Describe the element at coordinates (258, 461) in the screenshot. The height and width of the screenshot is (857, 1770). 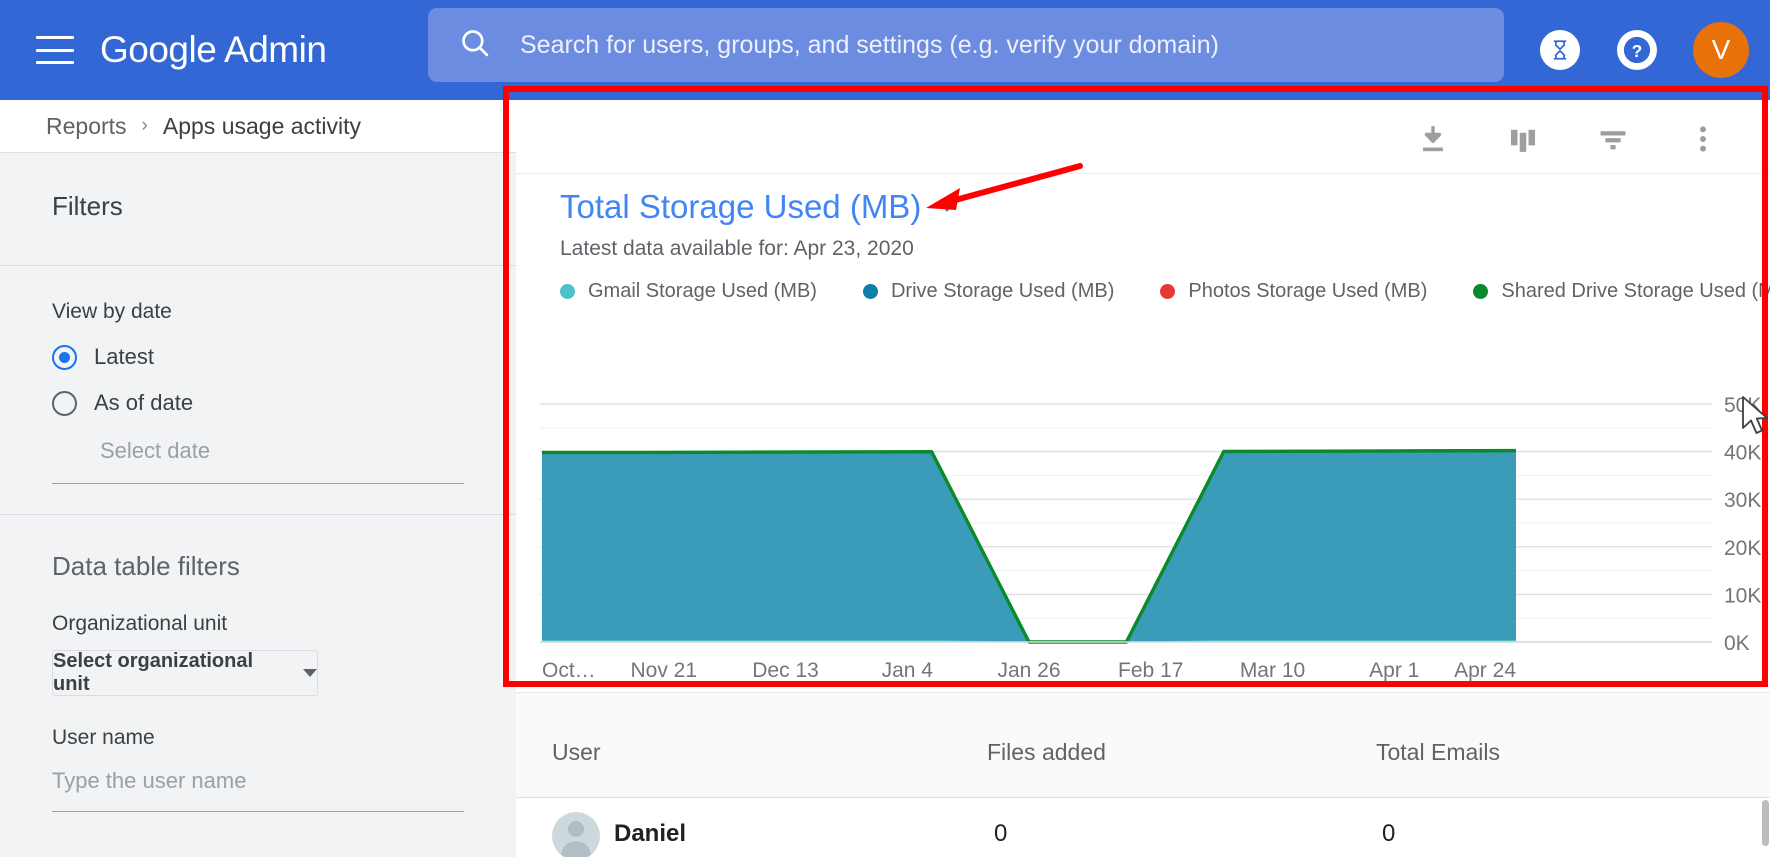
I see `select-date-input: Select date` at that location.